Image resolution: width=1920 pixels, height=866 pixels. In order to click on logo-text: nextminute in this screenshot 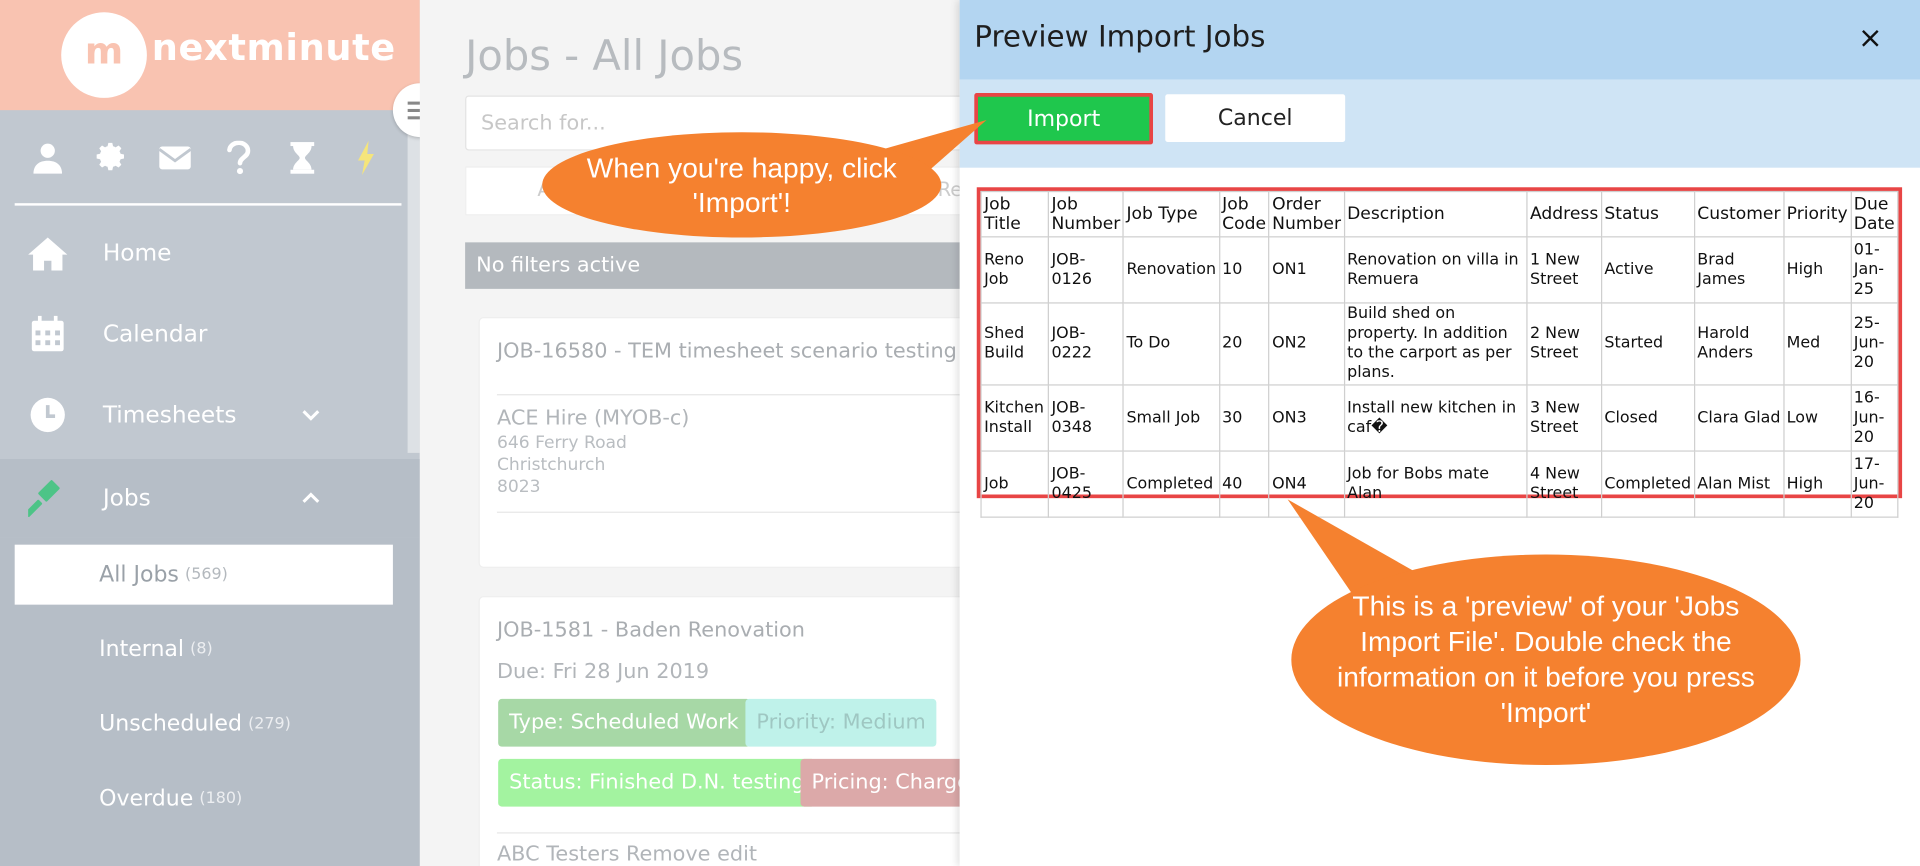, I will do `click(273, 48)`.